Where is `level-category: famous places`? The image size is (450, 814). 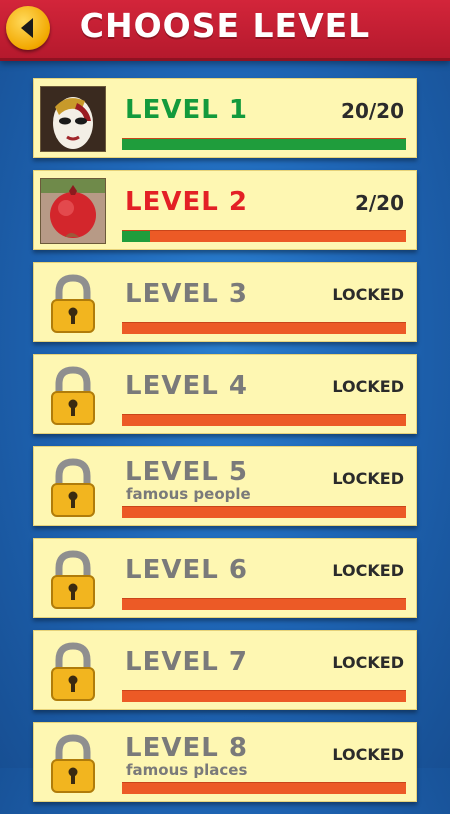
level-category: famous places is located at coordinates (187, 770).